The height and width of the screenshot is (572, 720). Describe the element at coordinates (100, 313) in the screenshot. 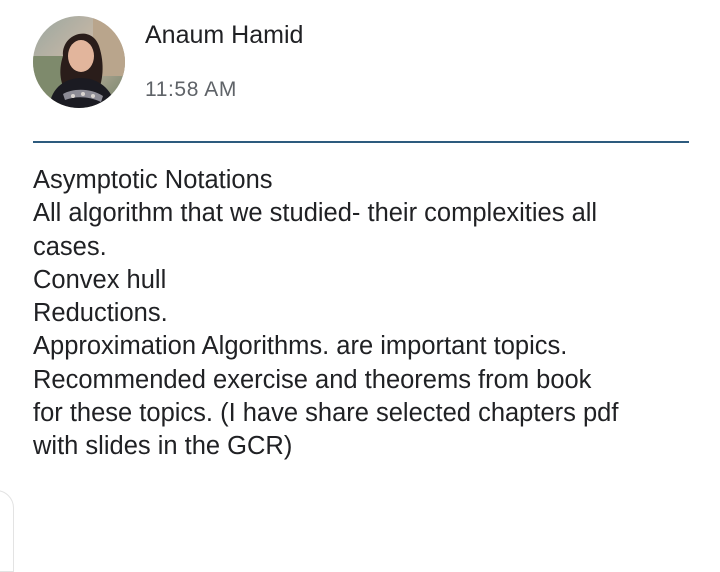

I see `post-body-line: Reductions.` at that location.